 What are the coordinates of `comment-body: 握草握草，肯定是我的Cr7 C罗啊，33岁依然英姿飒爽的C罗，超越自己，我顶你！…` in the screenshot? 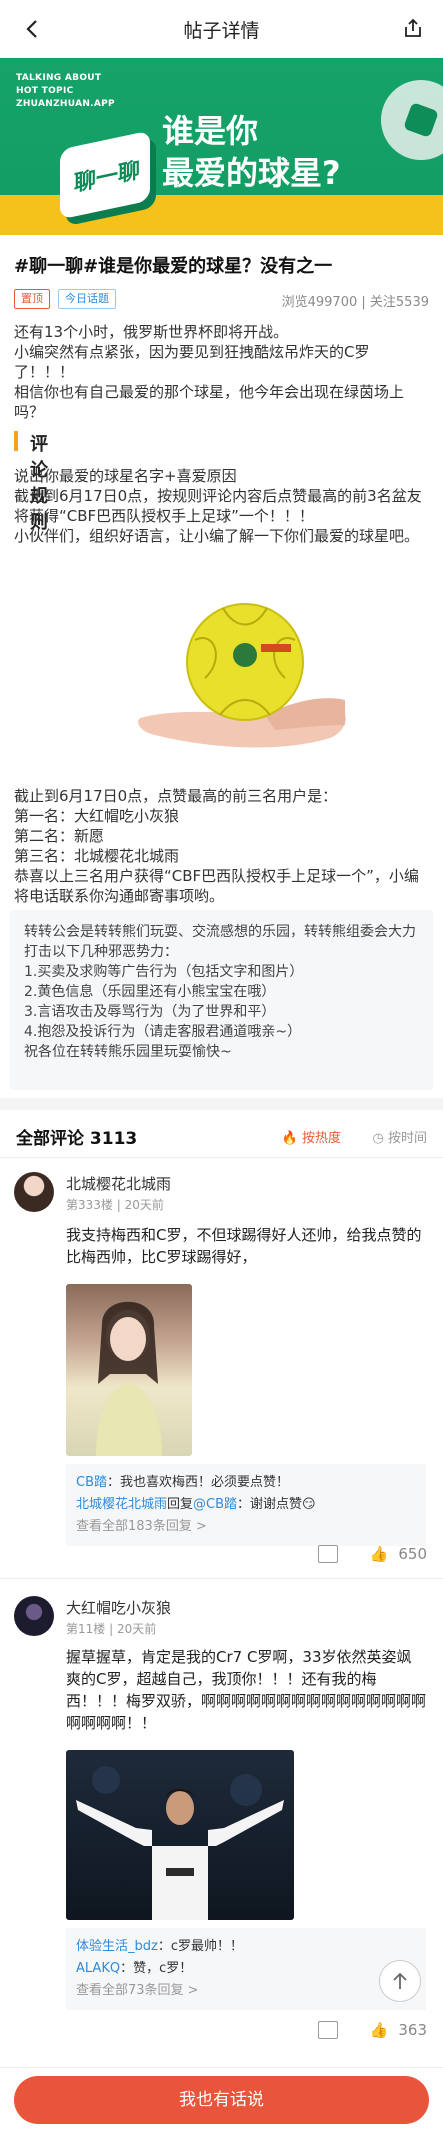 It's located at (246, 1690).